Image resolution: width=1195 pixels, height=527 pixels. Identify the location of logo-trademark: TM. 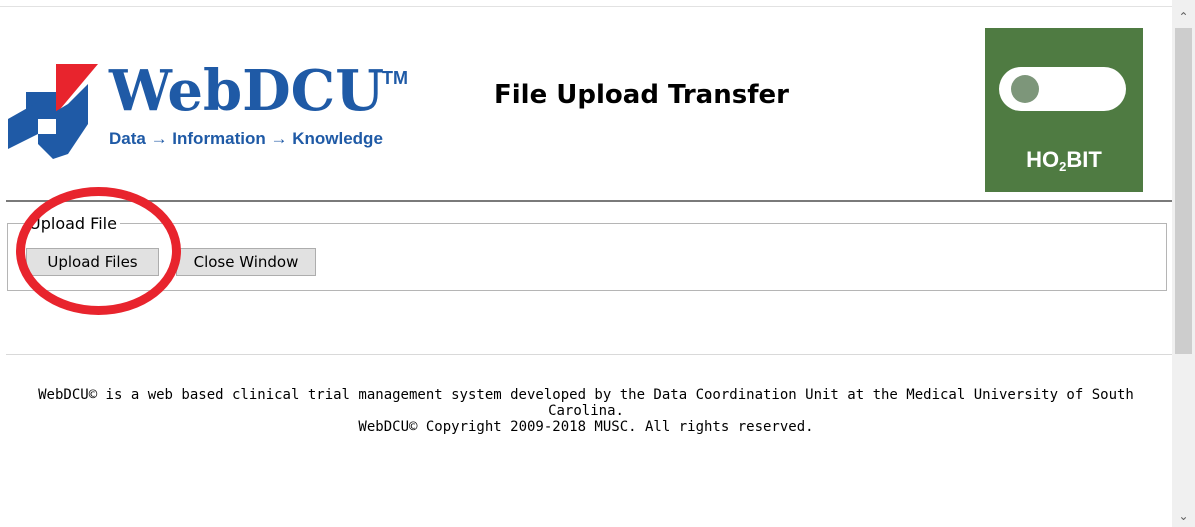
(395, 78).